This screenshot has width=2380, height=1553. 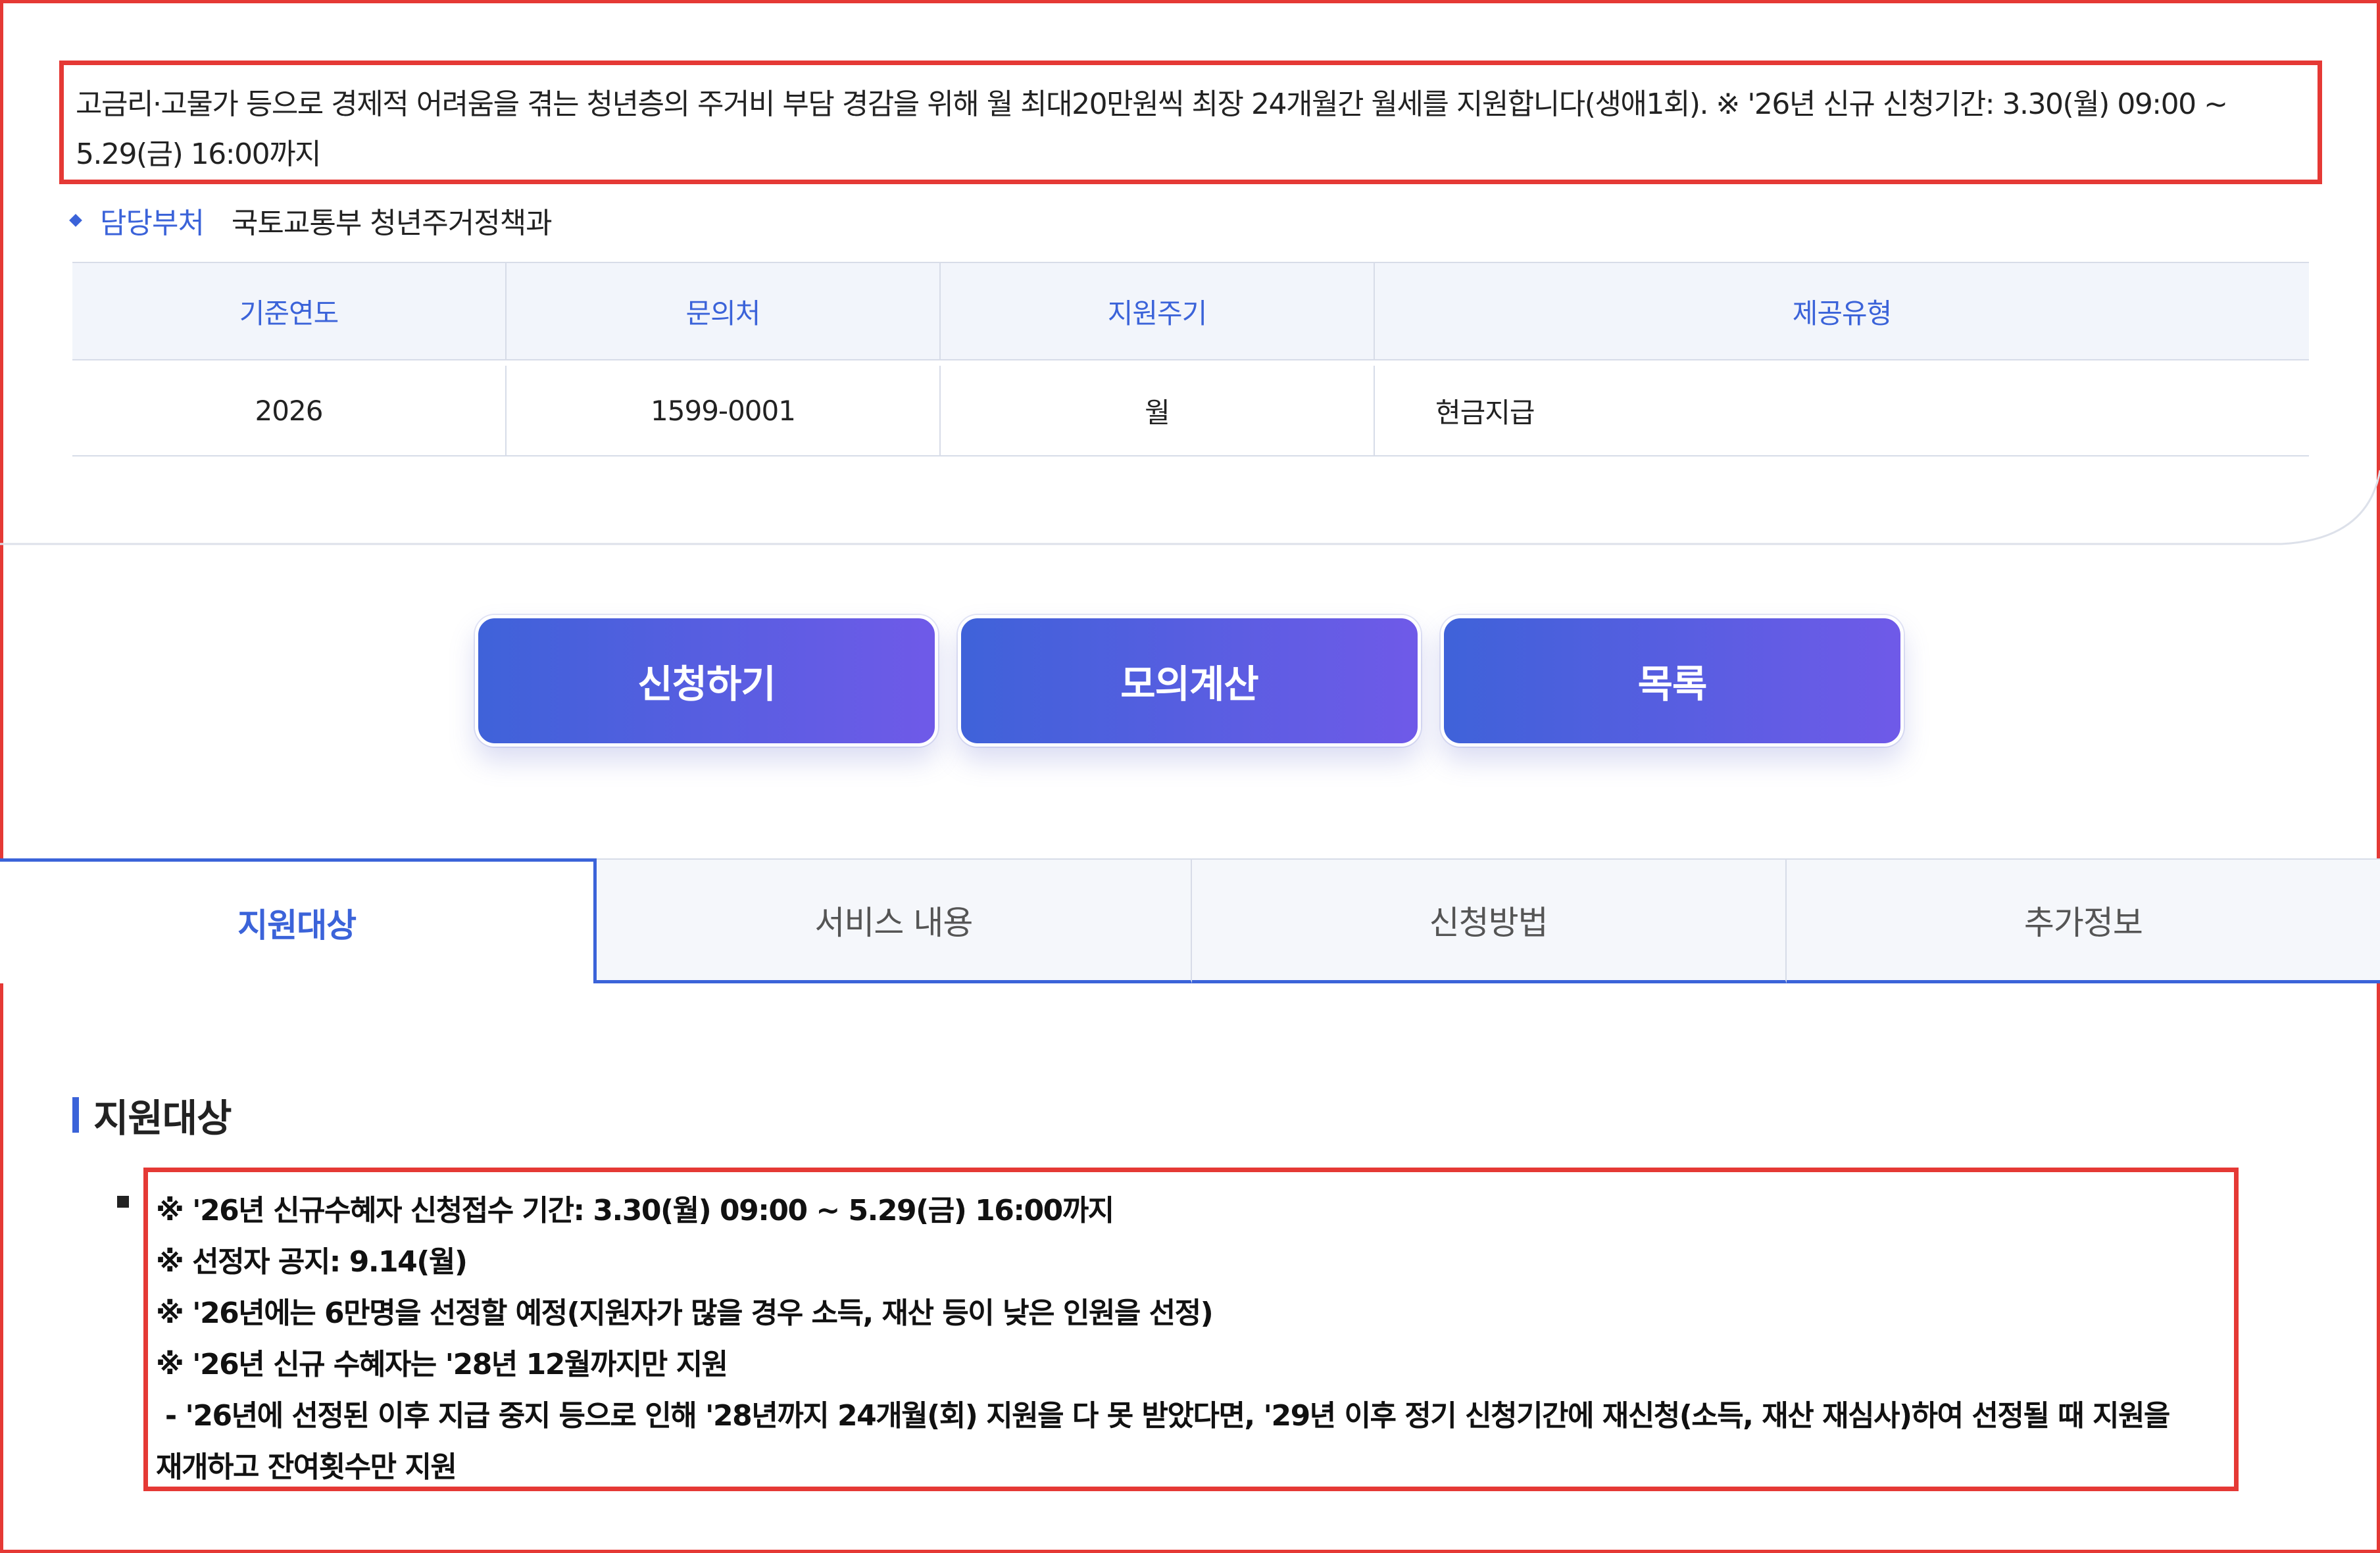 What do you see at coordinates (199, 154) in the screenshot?
I see `summary-line-2: 5.29(금) 16:00까지` at bounding box center [199, 154].